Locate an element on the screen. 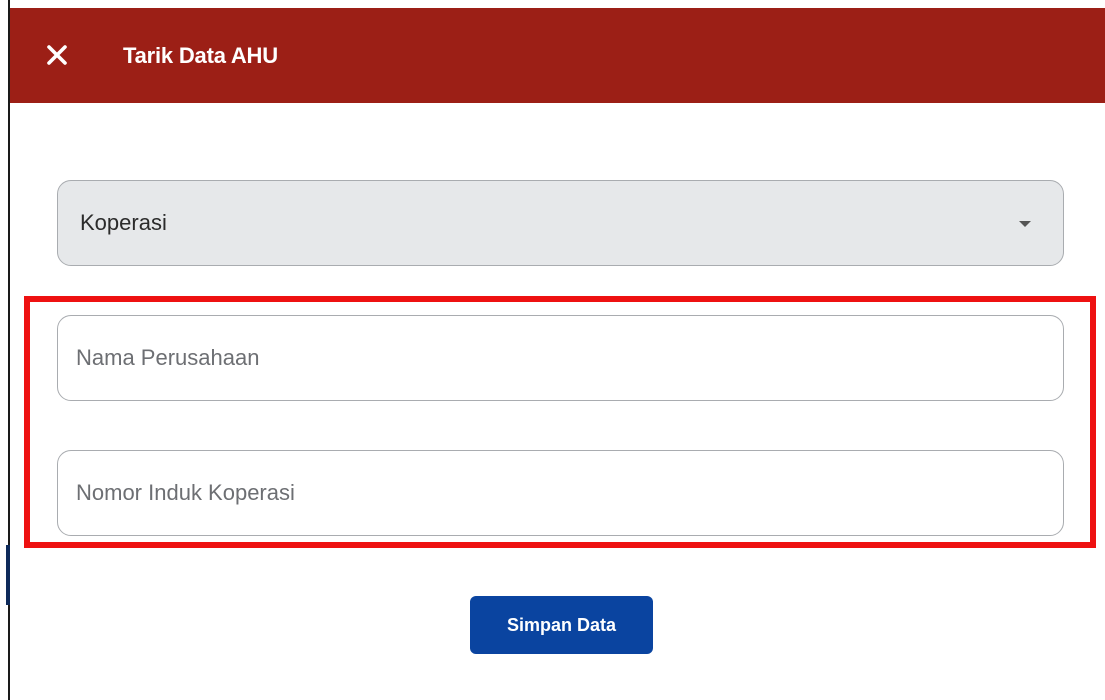  close-icon is located at coordinates (57, 55).